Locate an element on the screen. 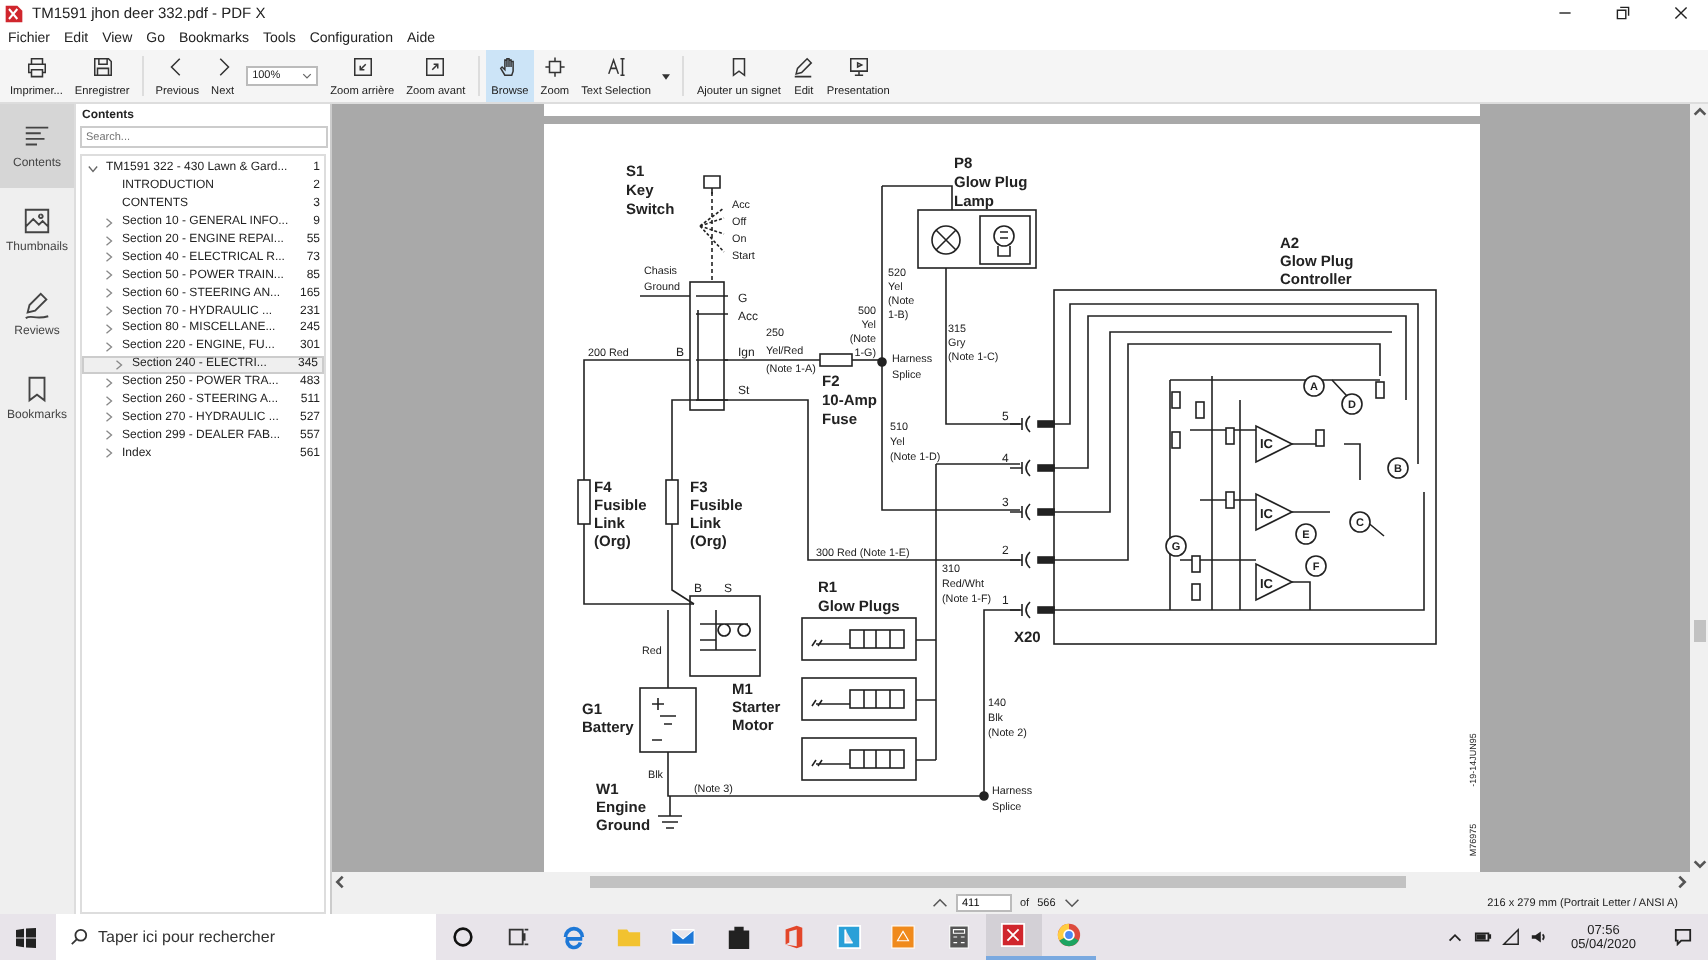 Image resolution: width=1708 pixels, height=960 pixels. office-icon is located at coordinates (793, 937).